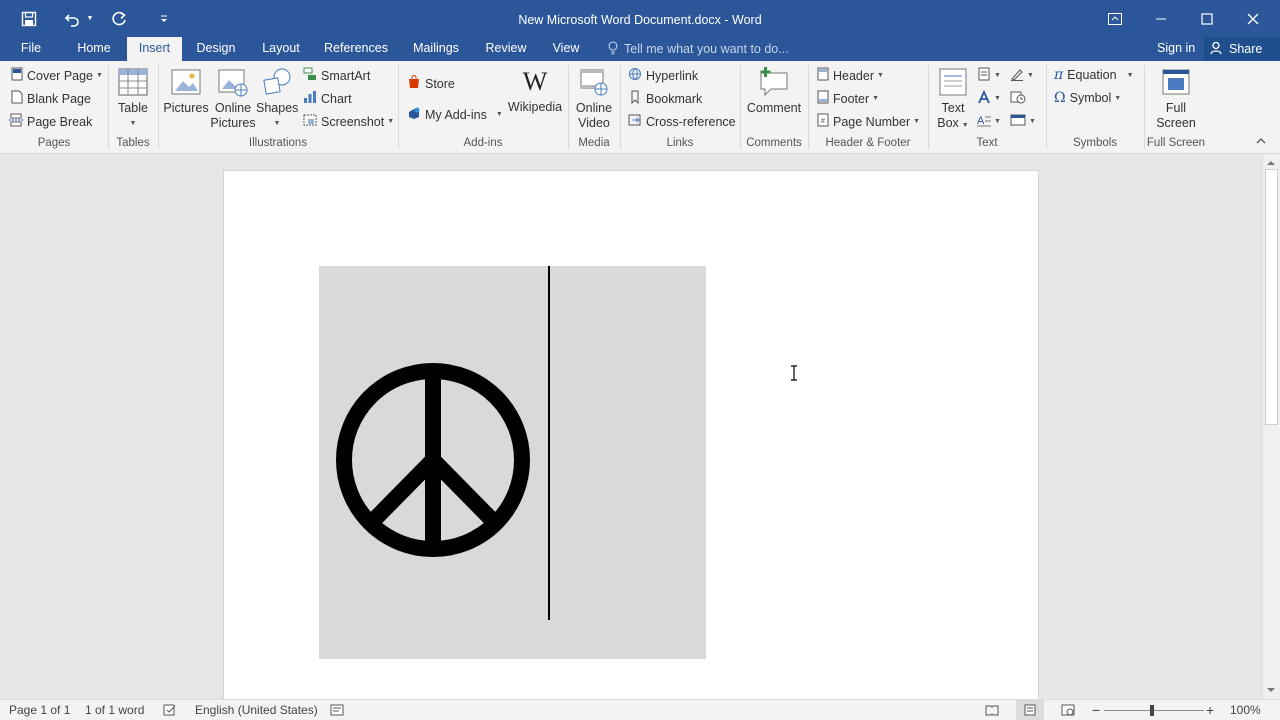 The image size is (1280, 720). I want to click on proofing-icon, so click(170, 710).